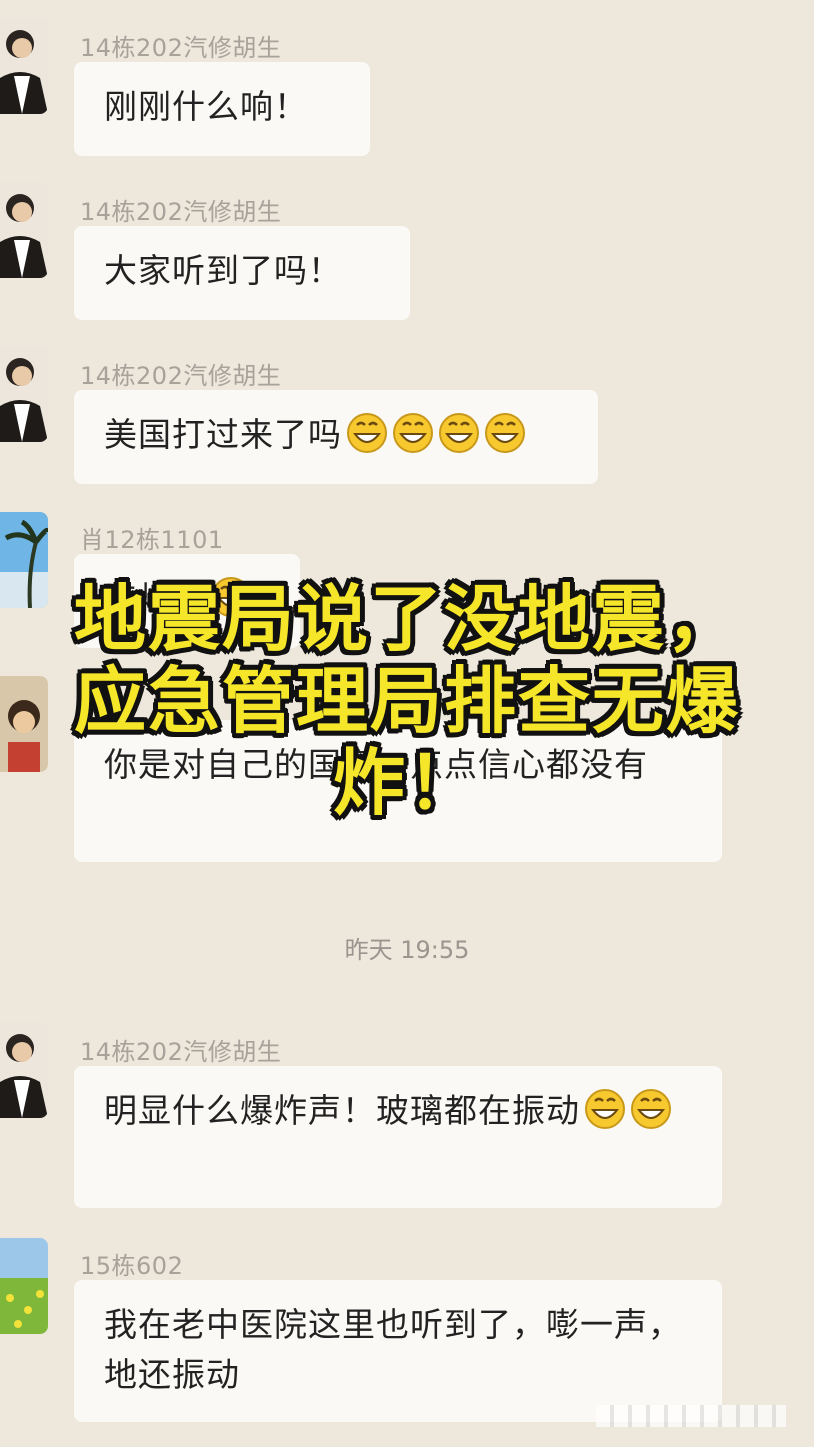  What do you see at coordinates (398, 1137) in the screenshot?
I see `message-bubble: 明显什么爆炸声！玻璃都在振动` at bounding box center [398, 1137].